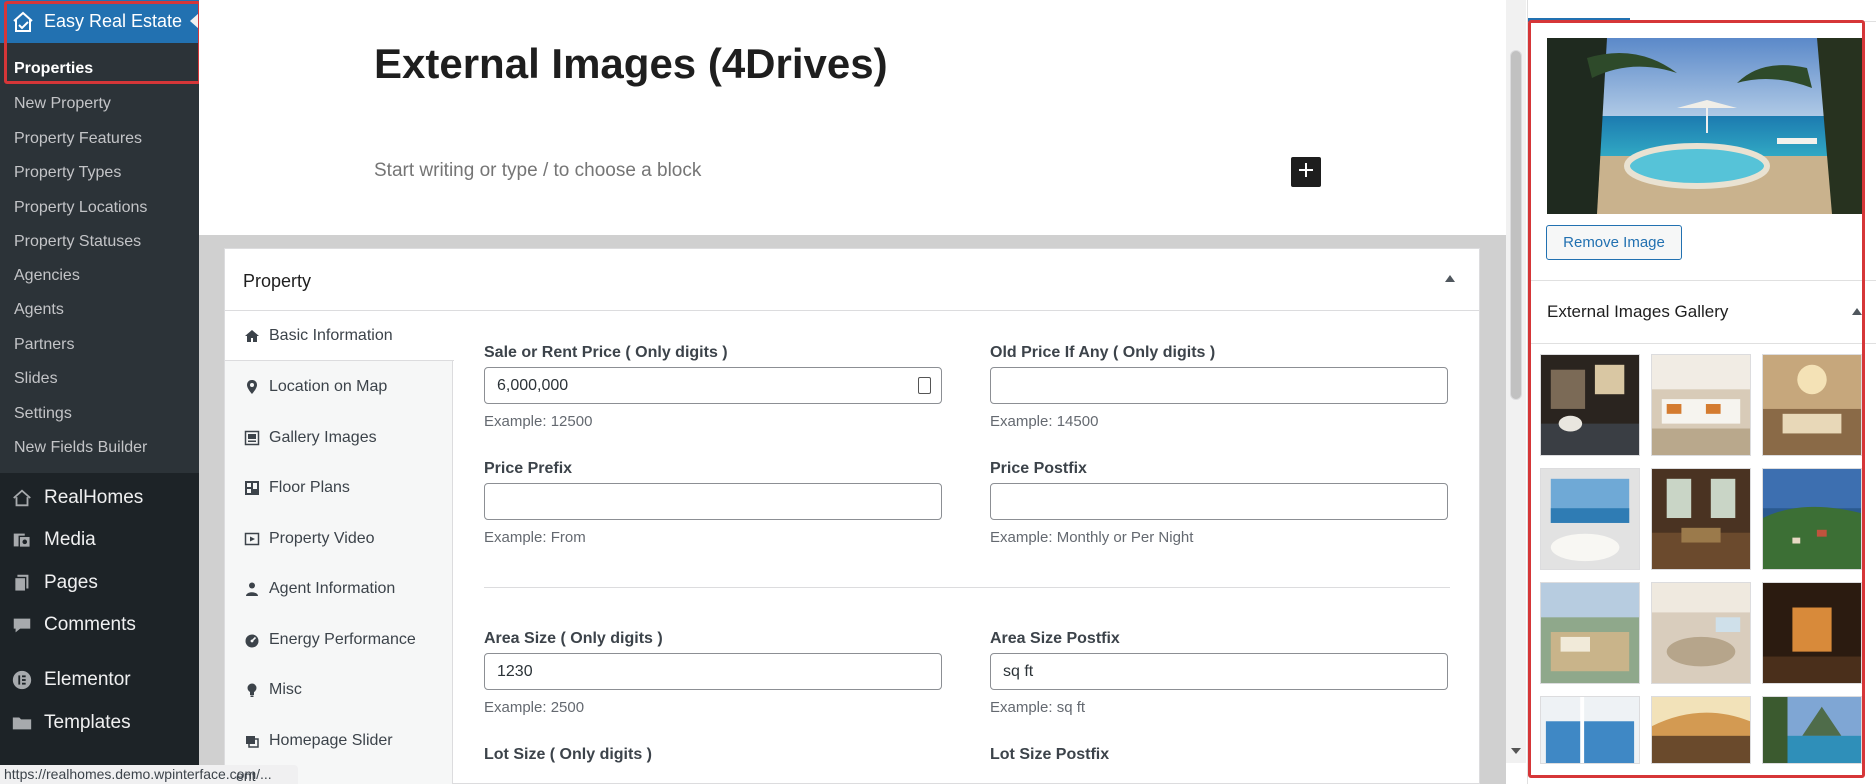  I want to click on menu-realhomes: RealHomes, so click(99, 498).